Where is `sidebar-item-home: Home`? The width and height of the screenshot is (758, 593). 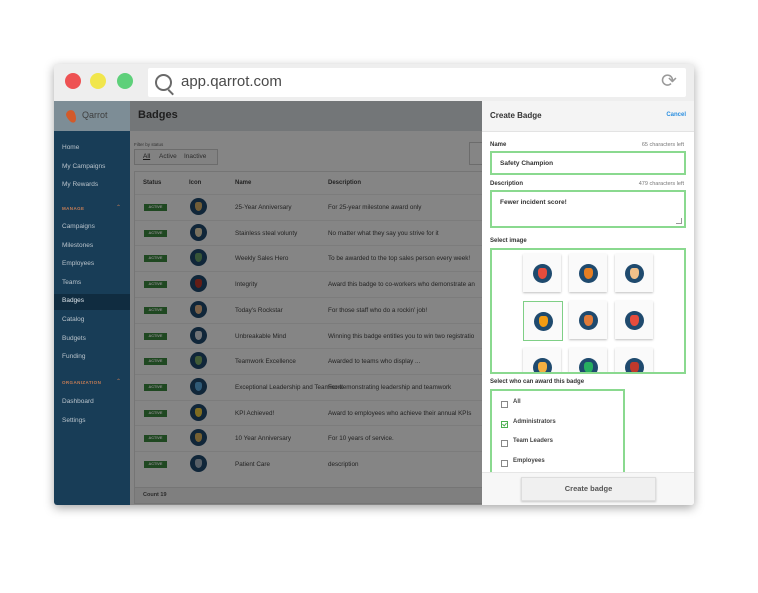 sidebar-item-home: Home is located at coordinates (92, 149).